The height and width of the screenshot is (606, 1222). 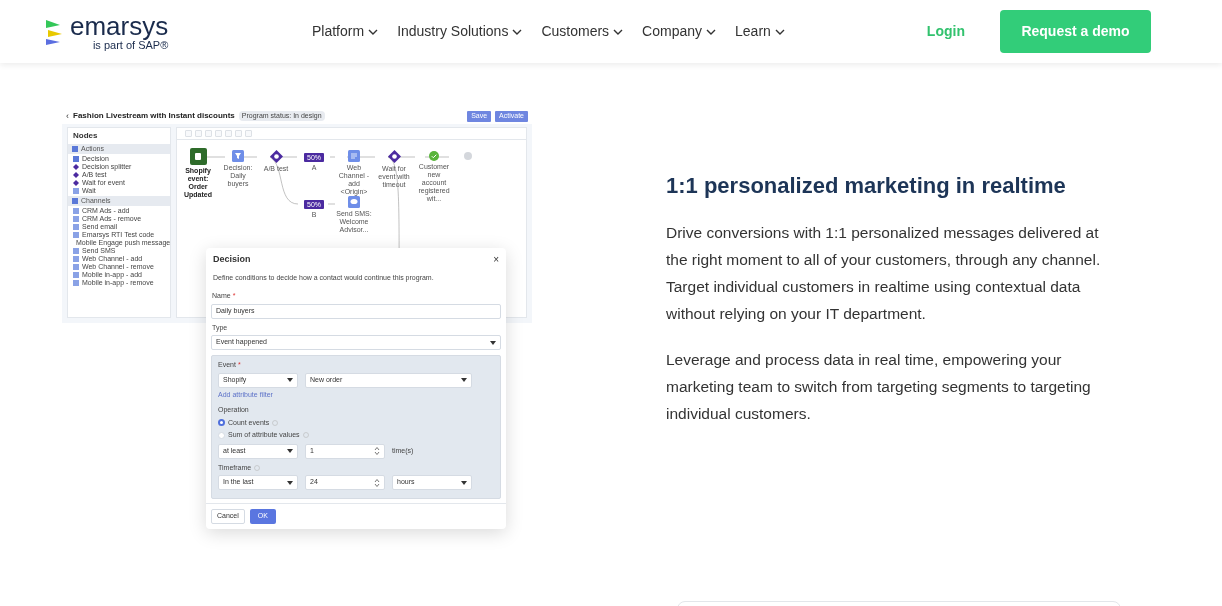 I want to click on nav-link: Company, so click(x=679, y=31).